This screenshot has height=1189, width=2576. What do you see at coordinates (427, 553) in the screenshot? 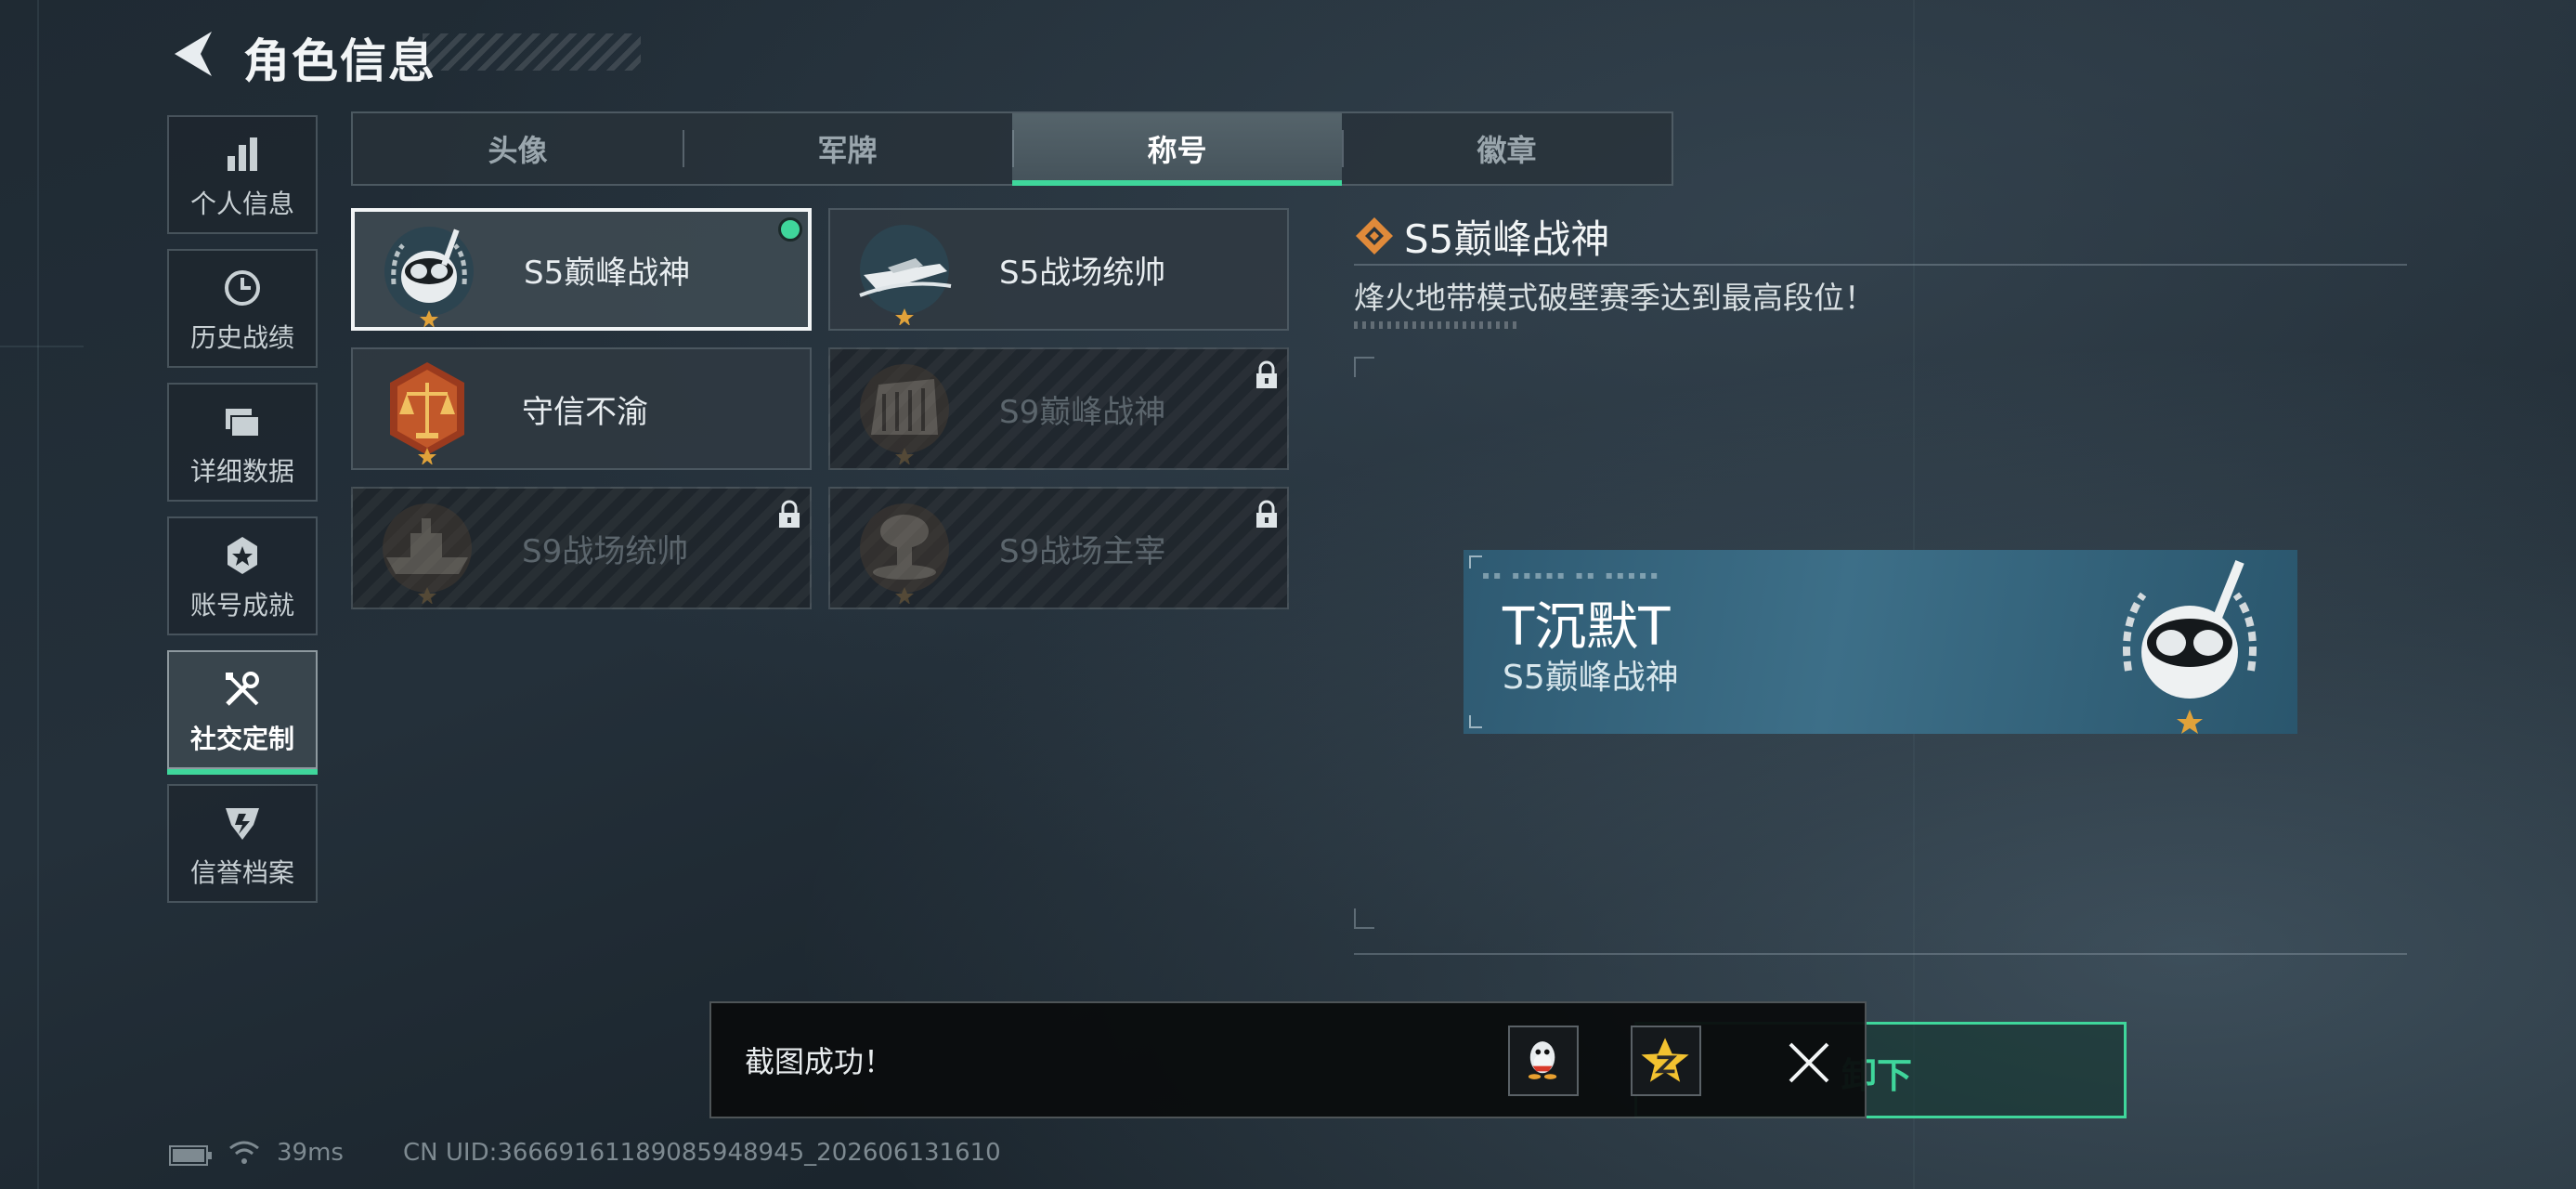
I see `warship-emblem` at bounding box center [427, 553].